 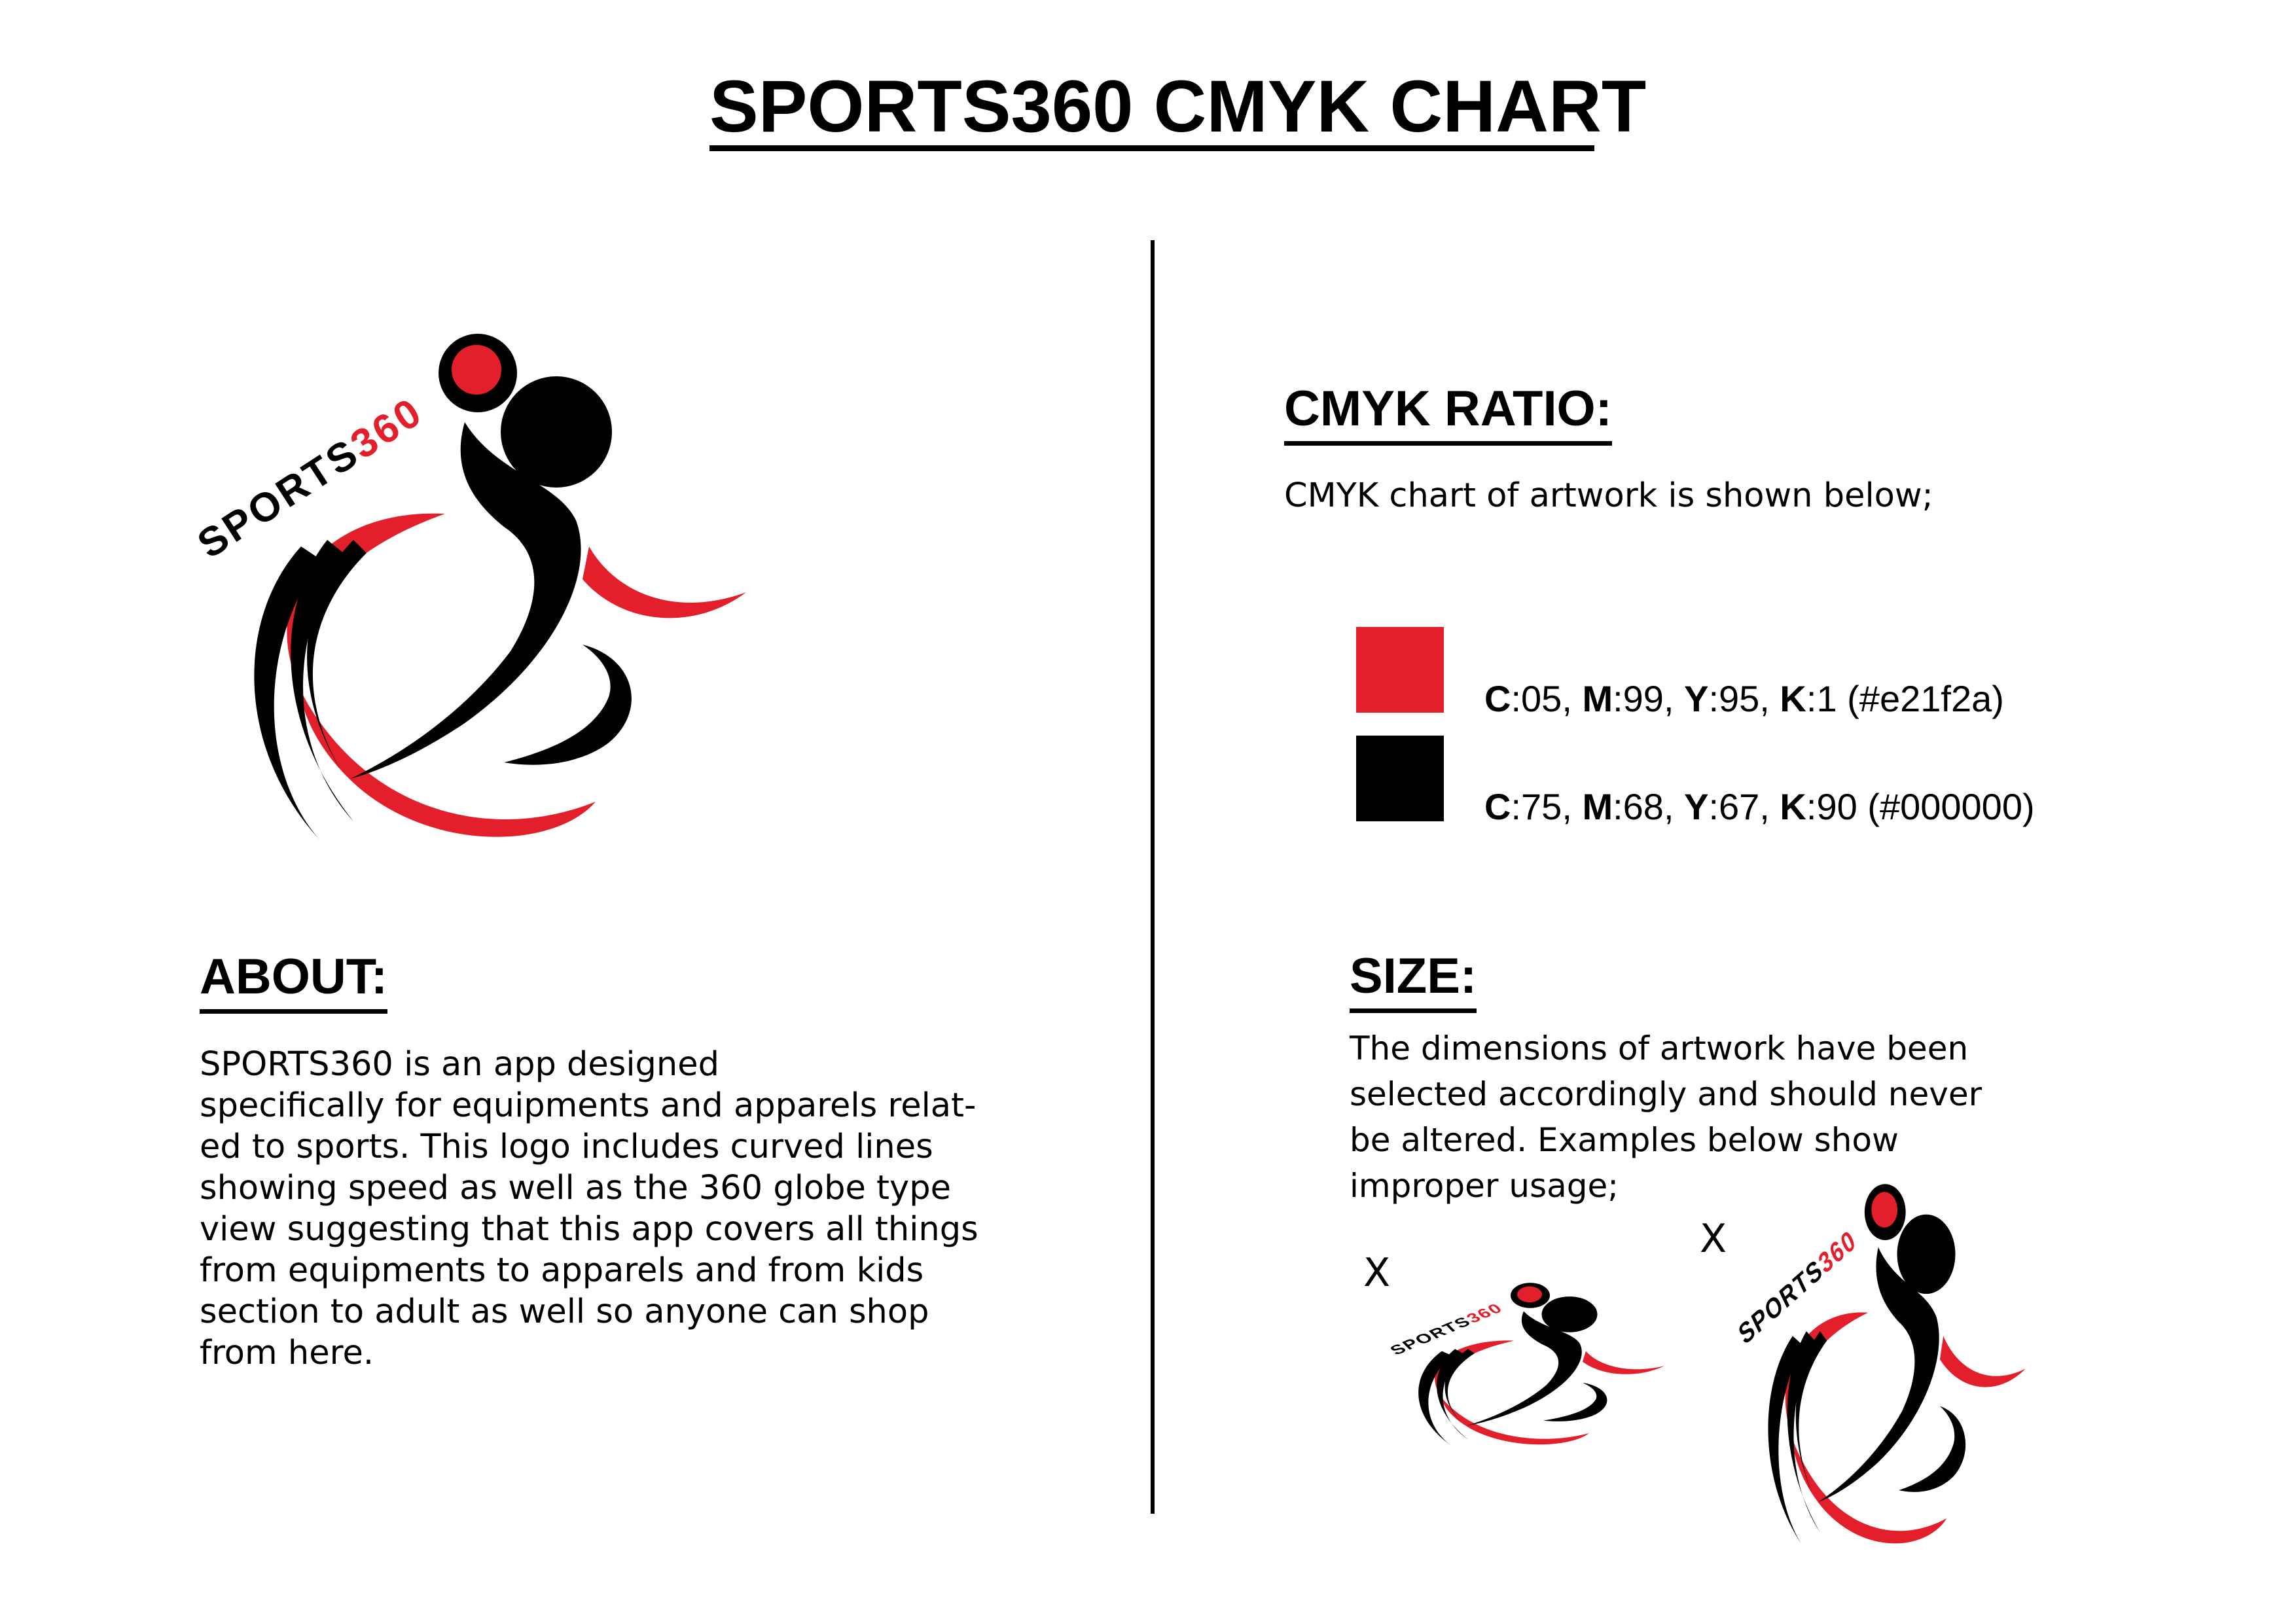 What do you see at coordinates (1178, 106) in the screenshot?
I see `page-title: SPORTS360 CMYK CHART` at bounding box center [1178, 106].